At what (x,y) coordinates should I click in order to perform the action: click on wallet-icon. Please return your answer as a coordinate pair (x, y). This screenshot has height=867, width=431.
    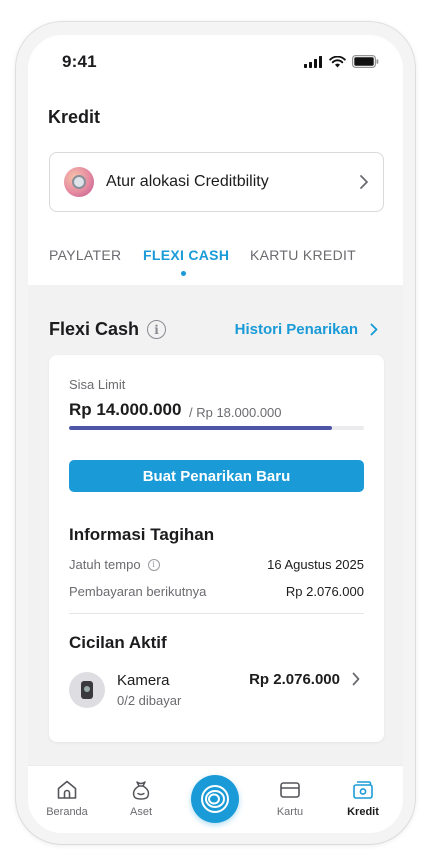
    Looking at the image, I should click on (363, 790).